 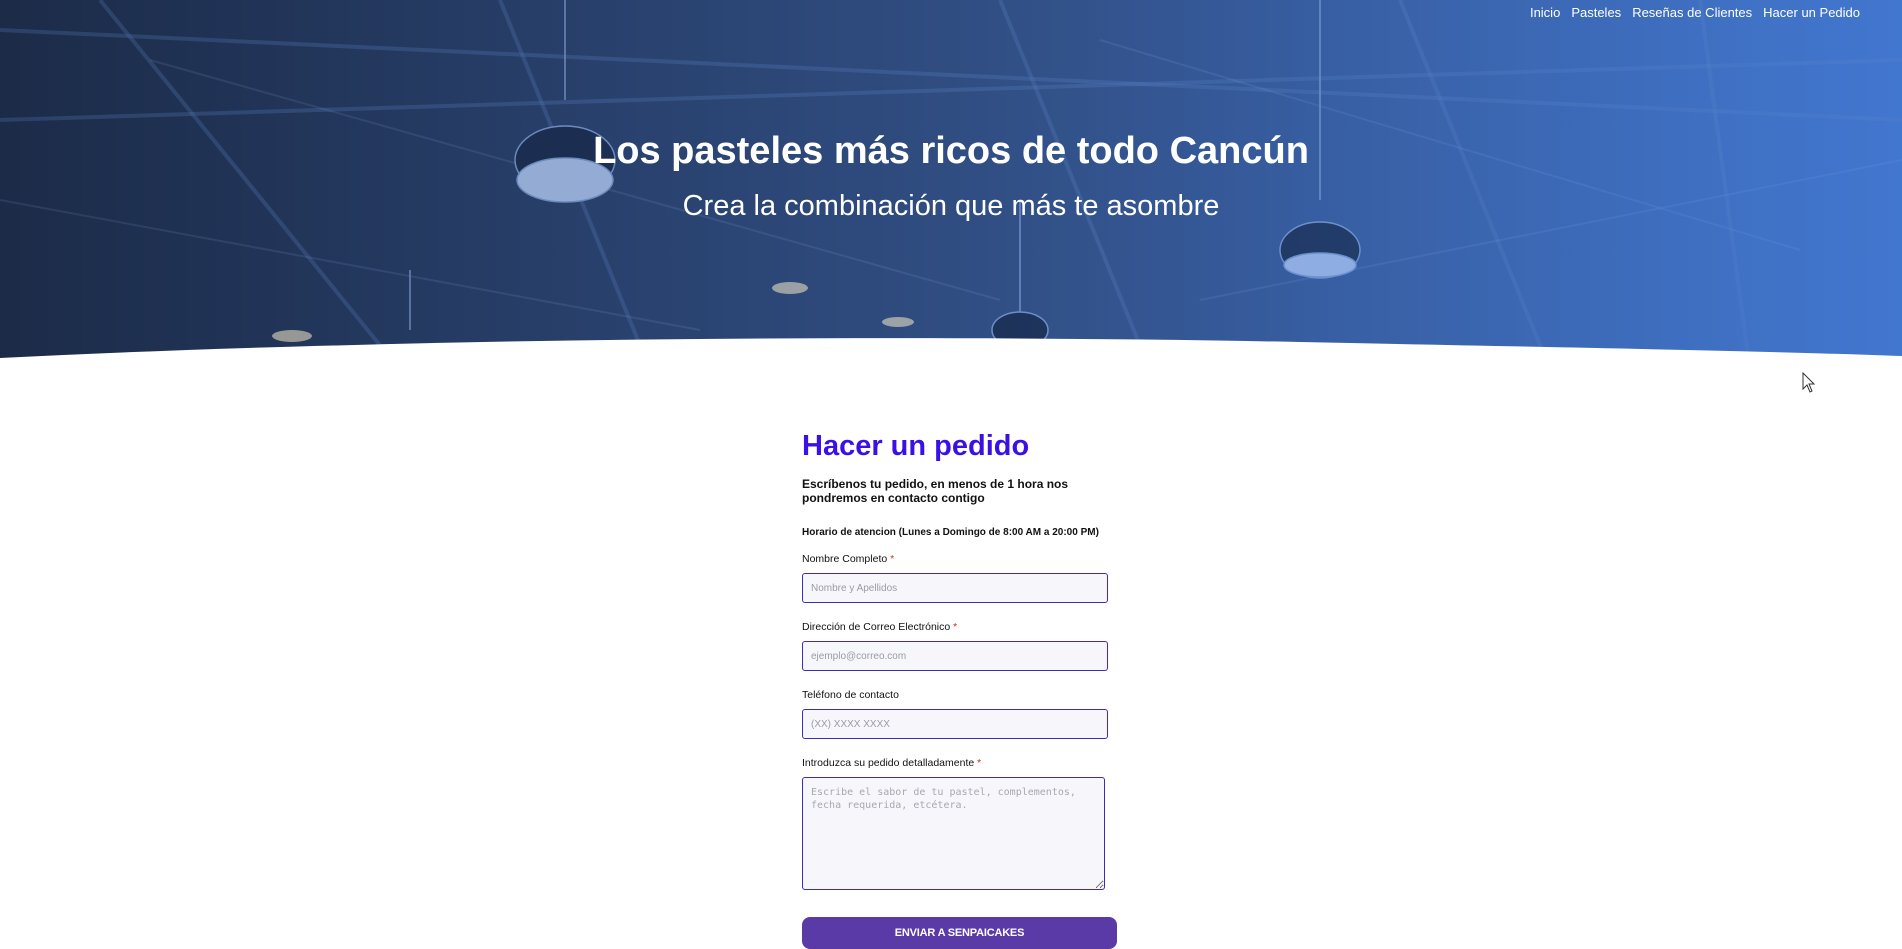 I want to click on nav-item-resenas: Reseñas de Clientes, so click(x=1692, y=12).